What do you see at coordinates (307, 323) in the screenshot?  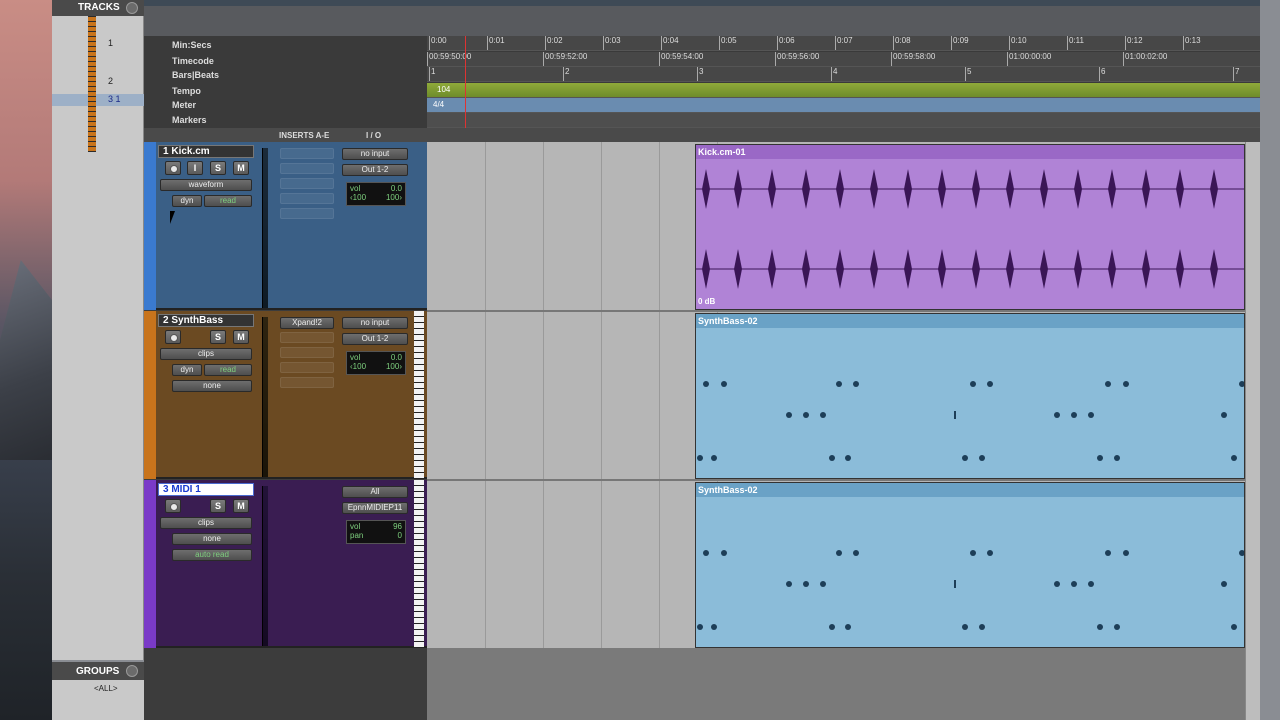 I see `insert-plugin-xpand: Xpand!2` at bounding box center [307, 323].